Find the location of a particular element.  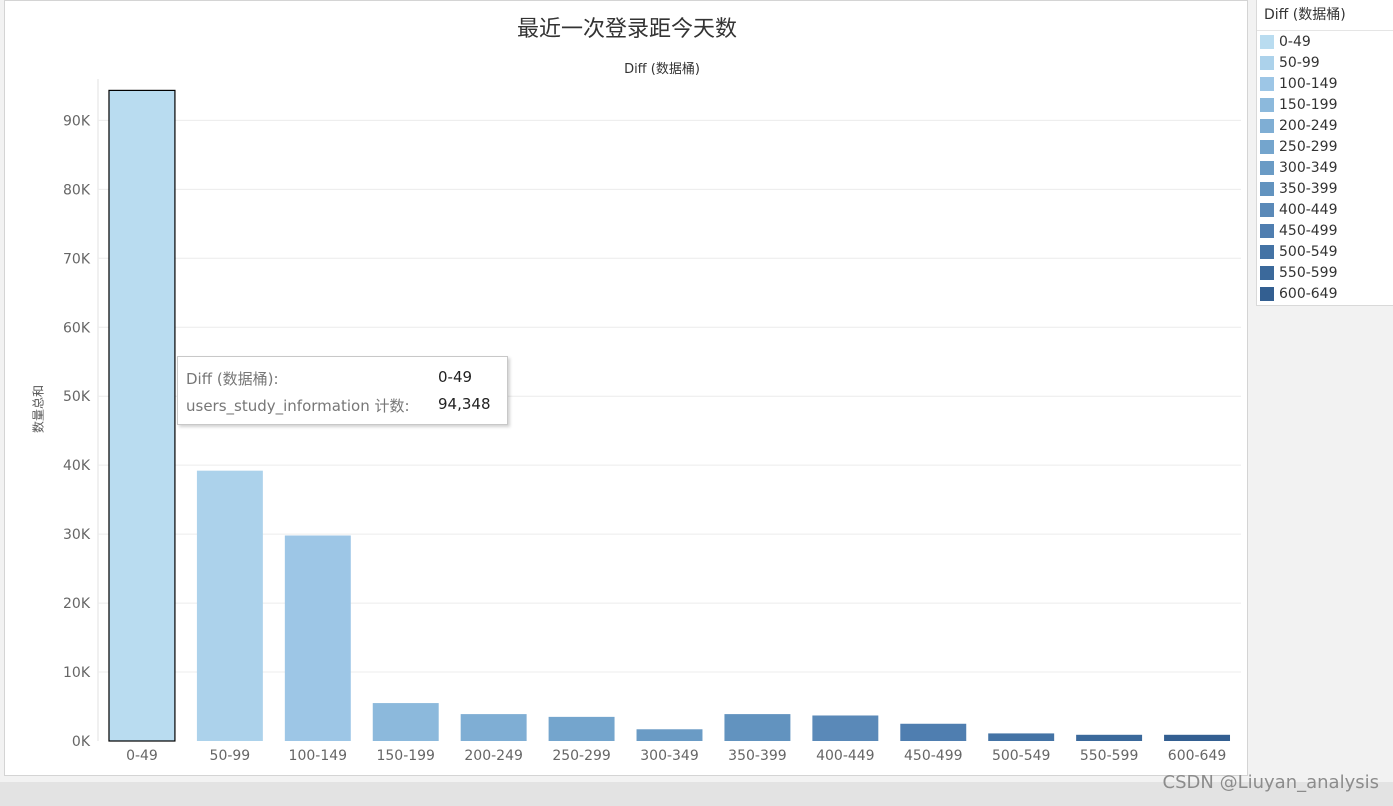

legend-label: 400-449 is located at coordinates (1308, 210).